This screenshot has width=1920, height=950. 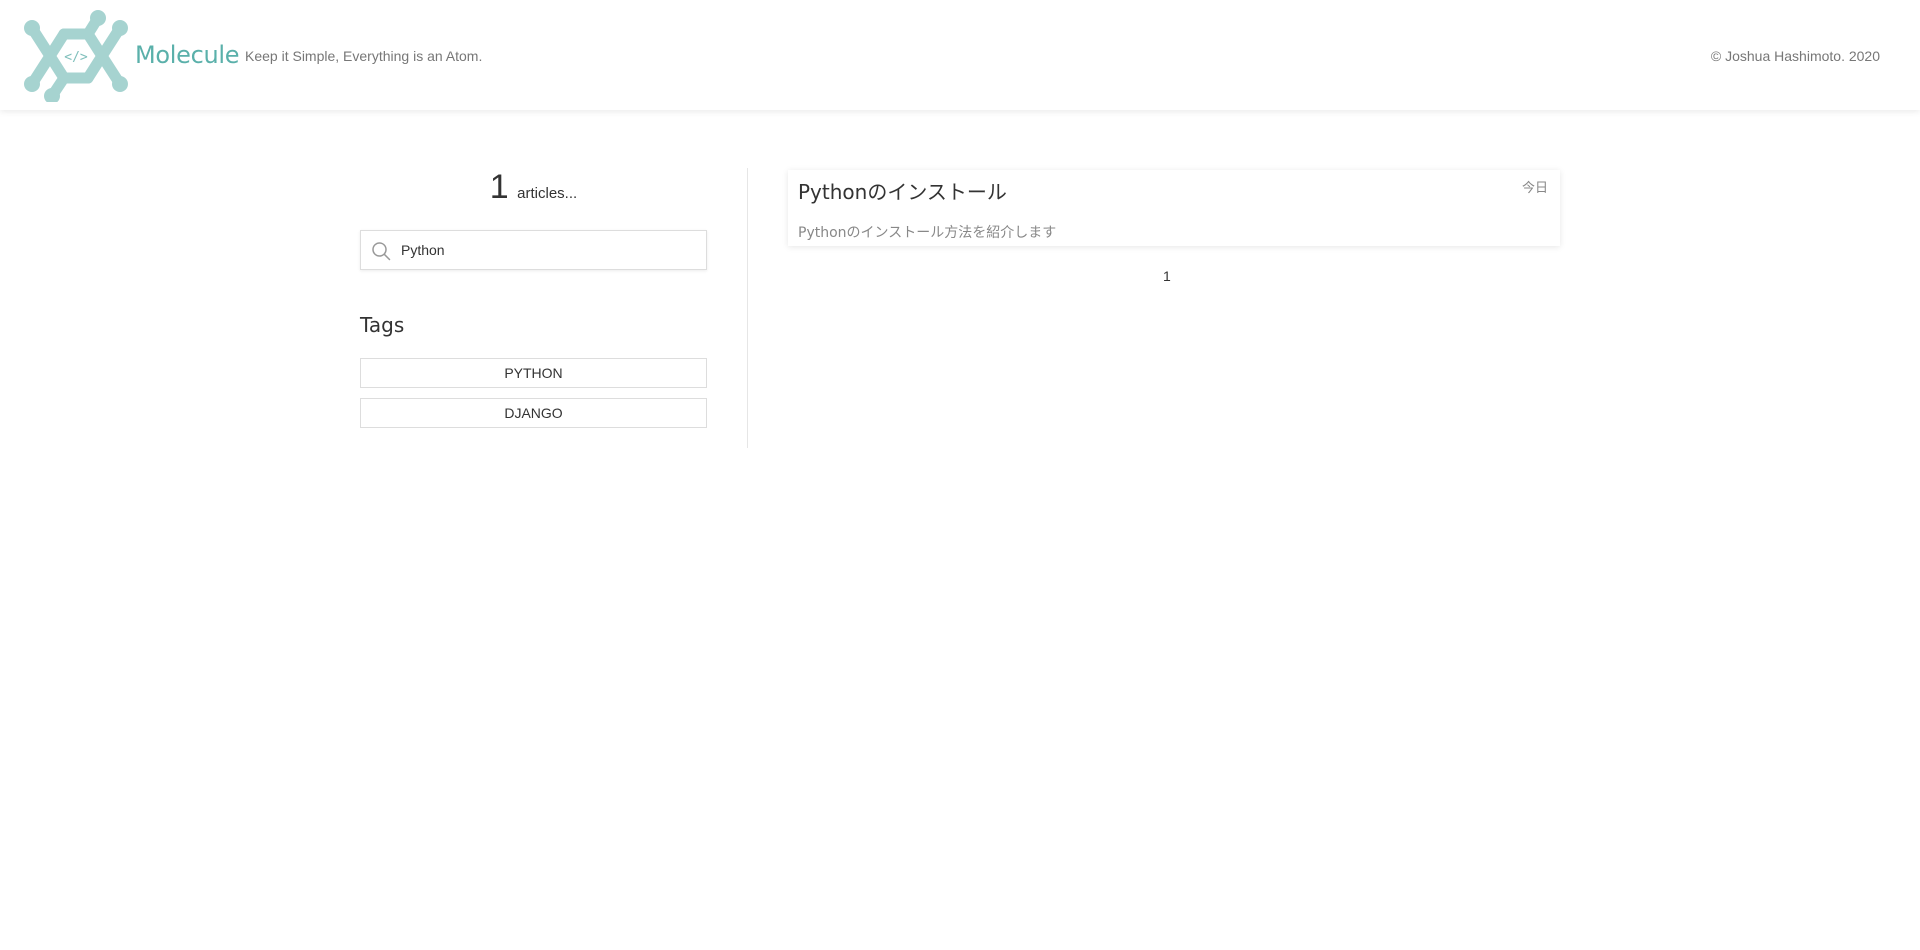 What do you see at coordinates (533, 413) in the screenshot?
I see `tag-button-django: DJANGO` at bounding box center [533, 413].